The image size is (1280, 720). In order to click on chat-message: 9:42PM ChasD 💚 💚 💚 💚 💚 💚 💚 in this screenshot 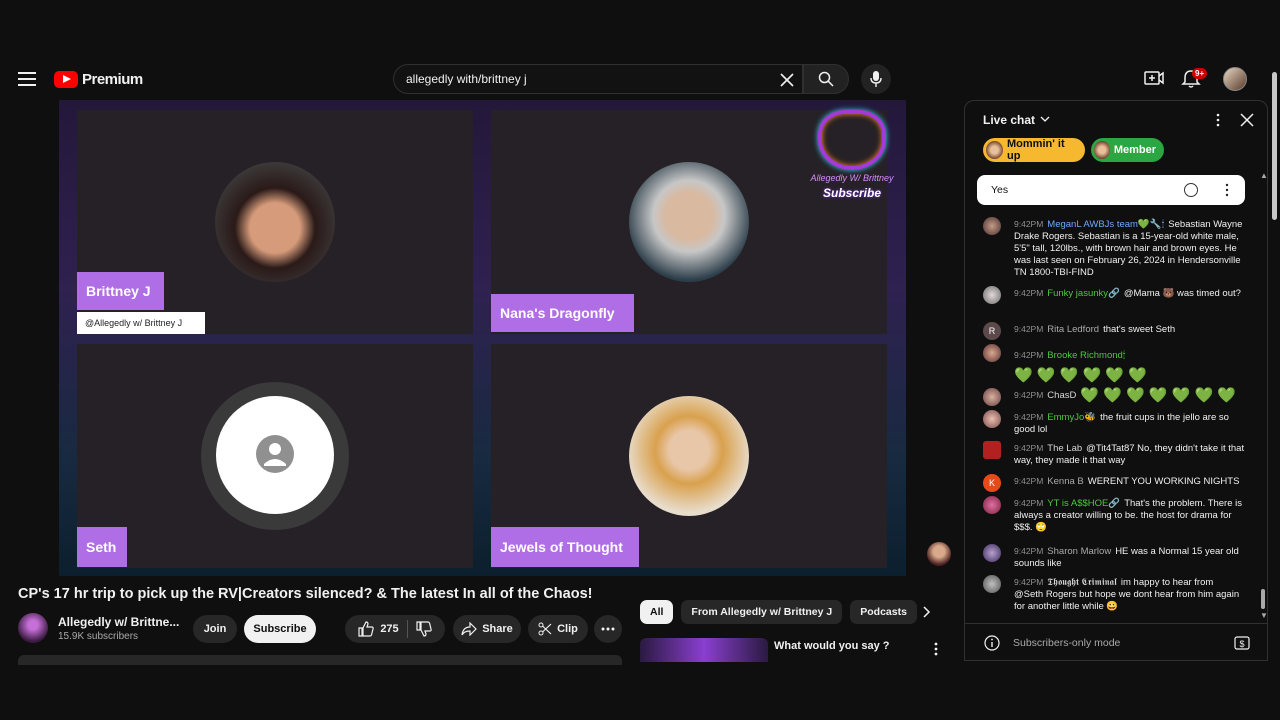, I will do `click(1114, 396)`.